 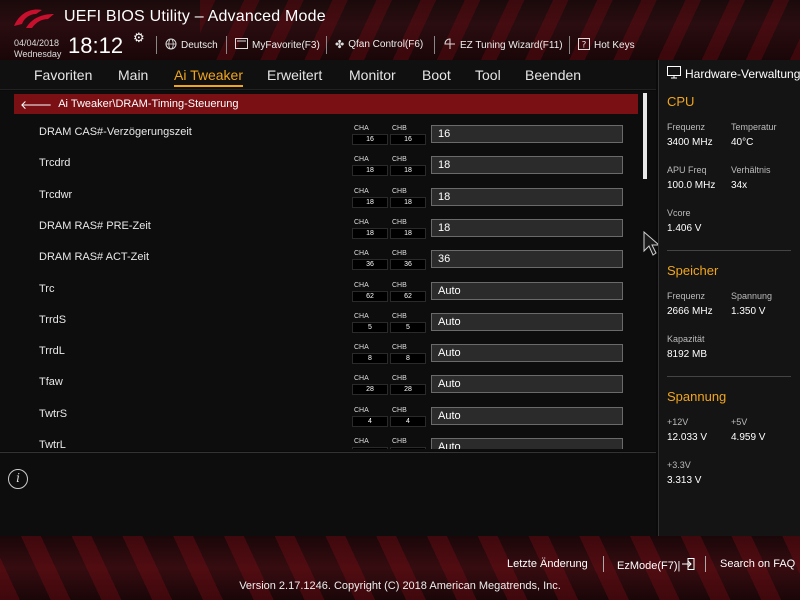 I want to click on chb-readout: CHB 18, so click(x=408, y=197).